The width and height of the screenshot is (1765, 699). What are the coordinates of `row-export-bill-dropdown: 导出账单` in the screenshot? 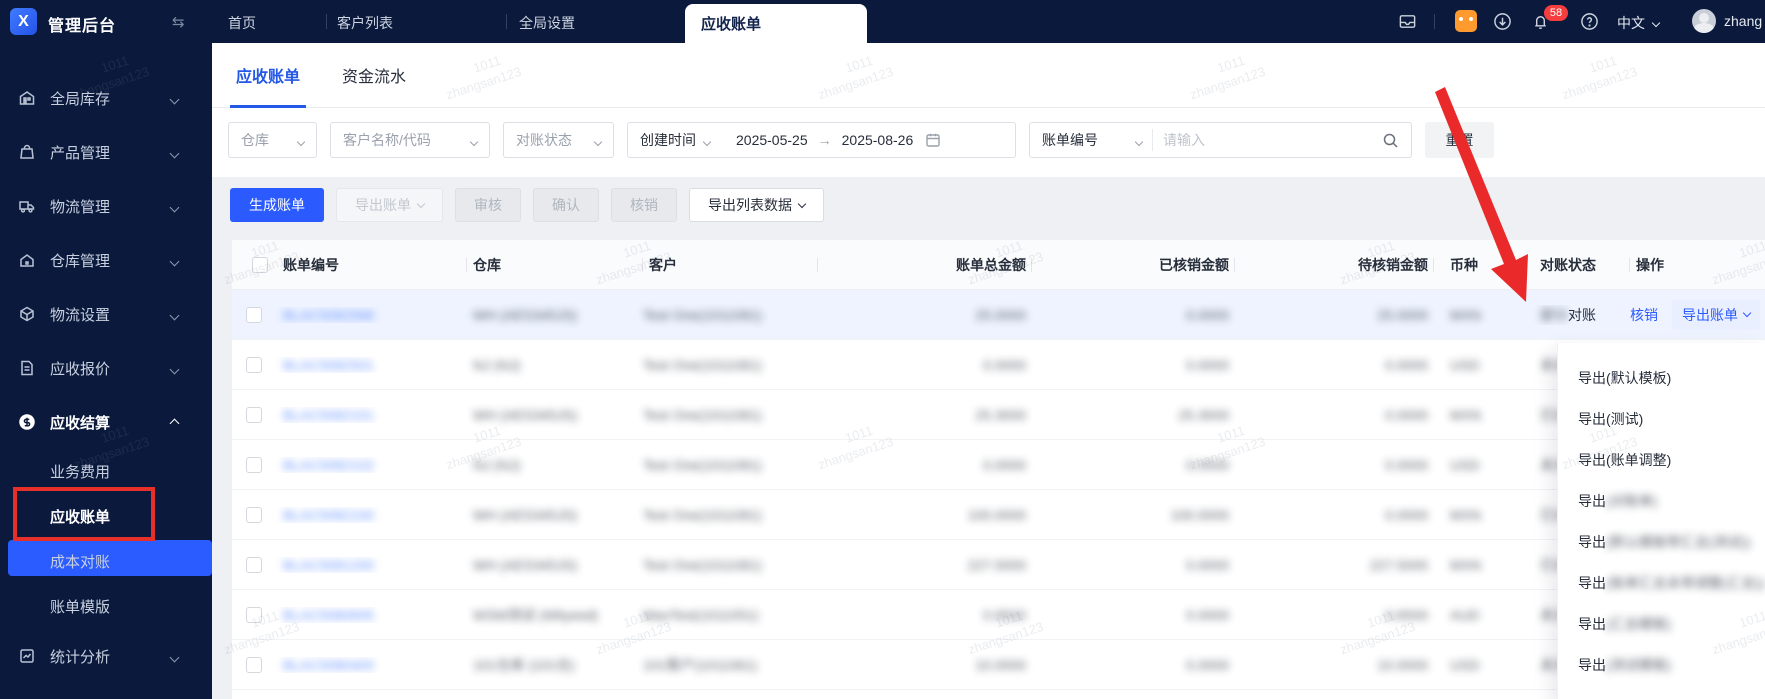 It's located at (1716, 314).